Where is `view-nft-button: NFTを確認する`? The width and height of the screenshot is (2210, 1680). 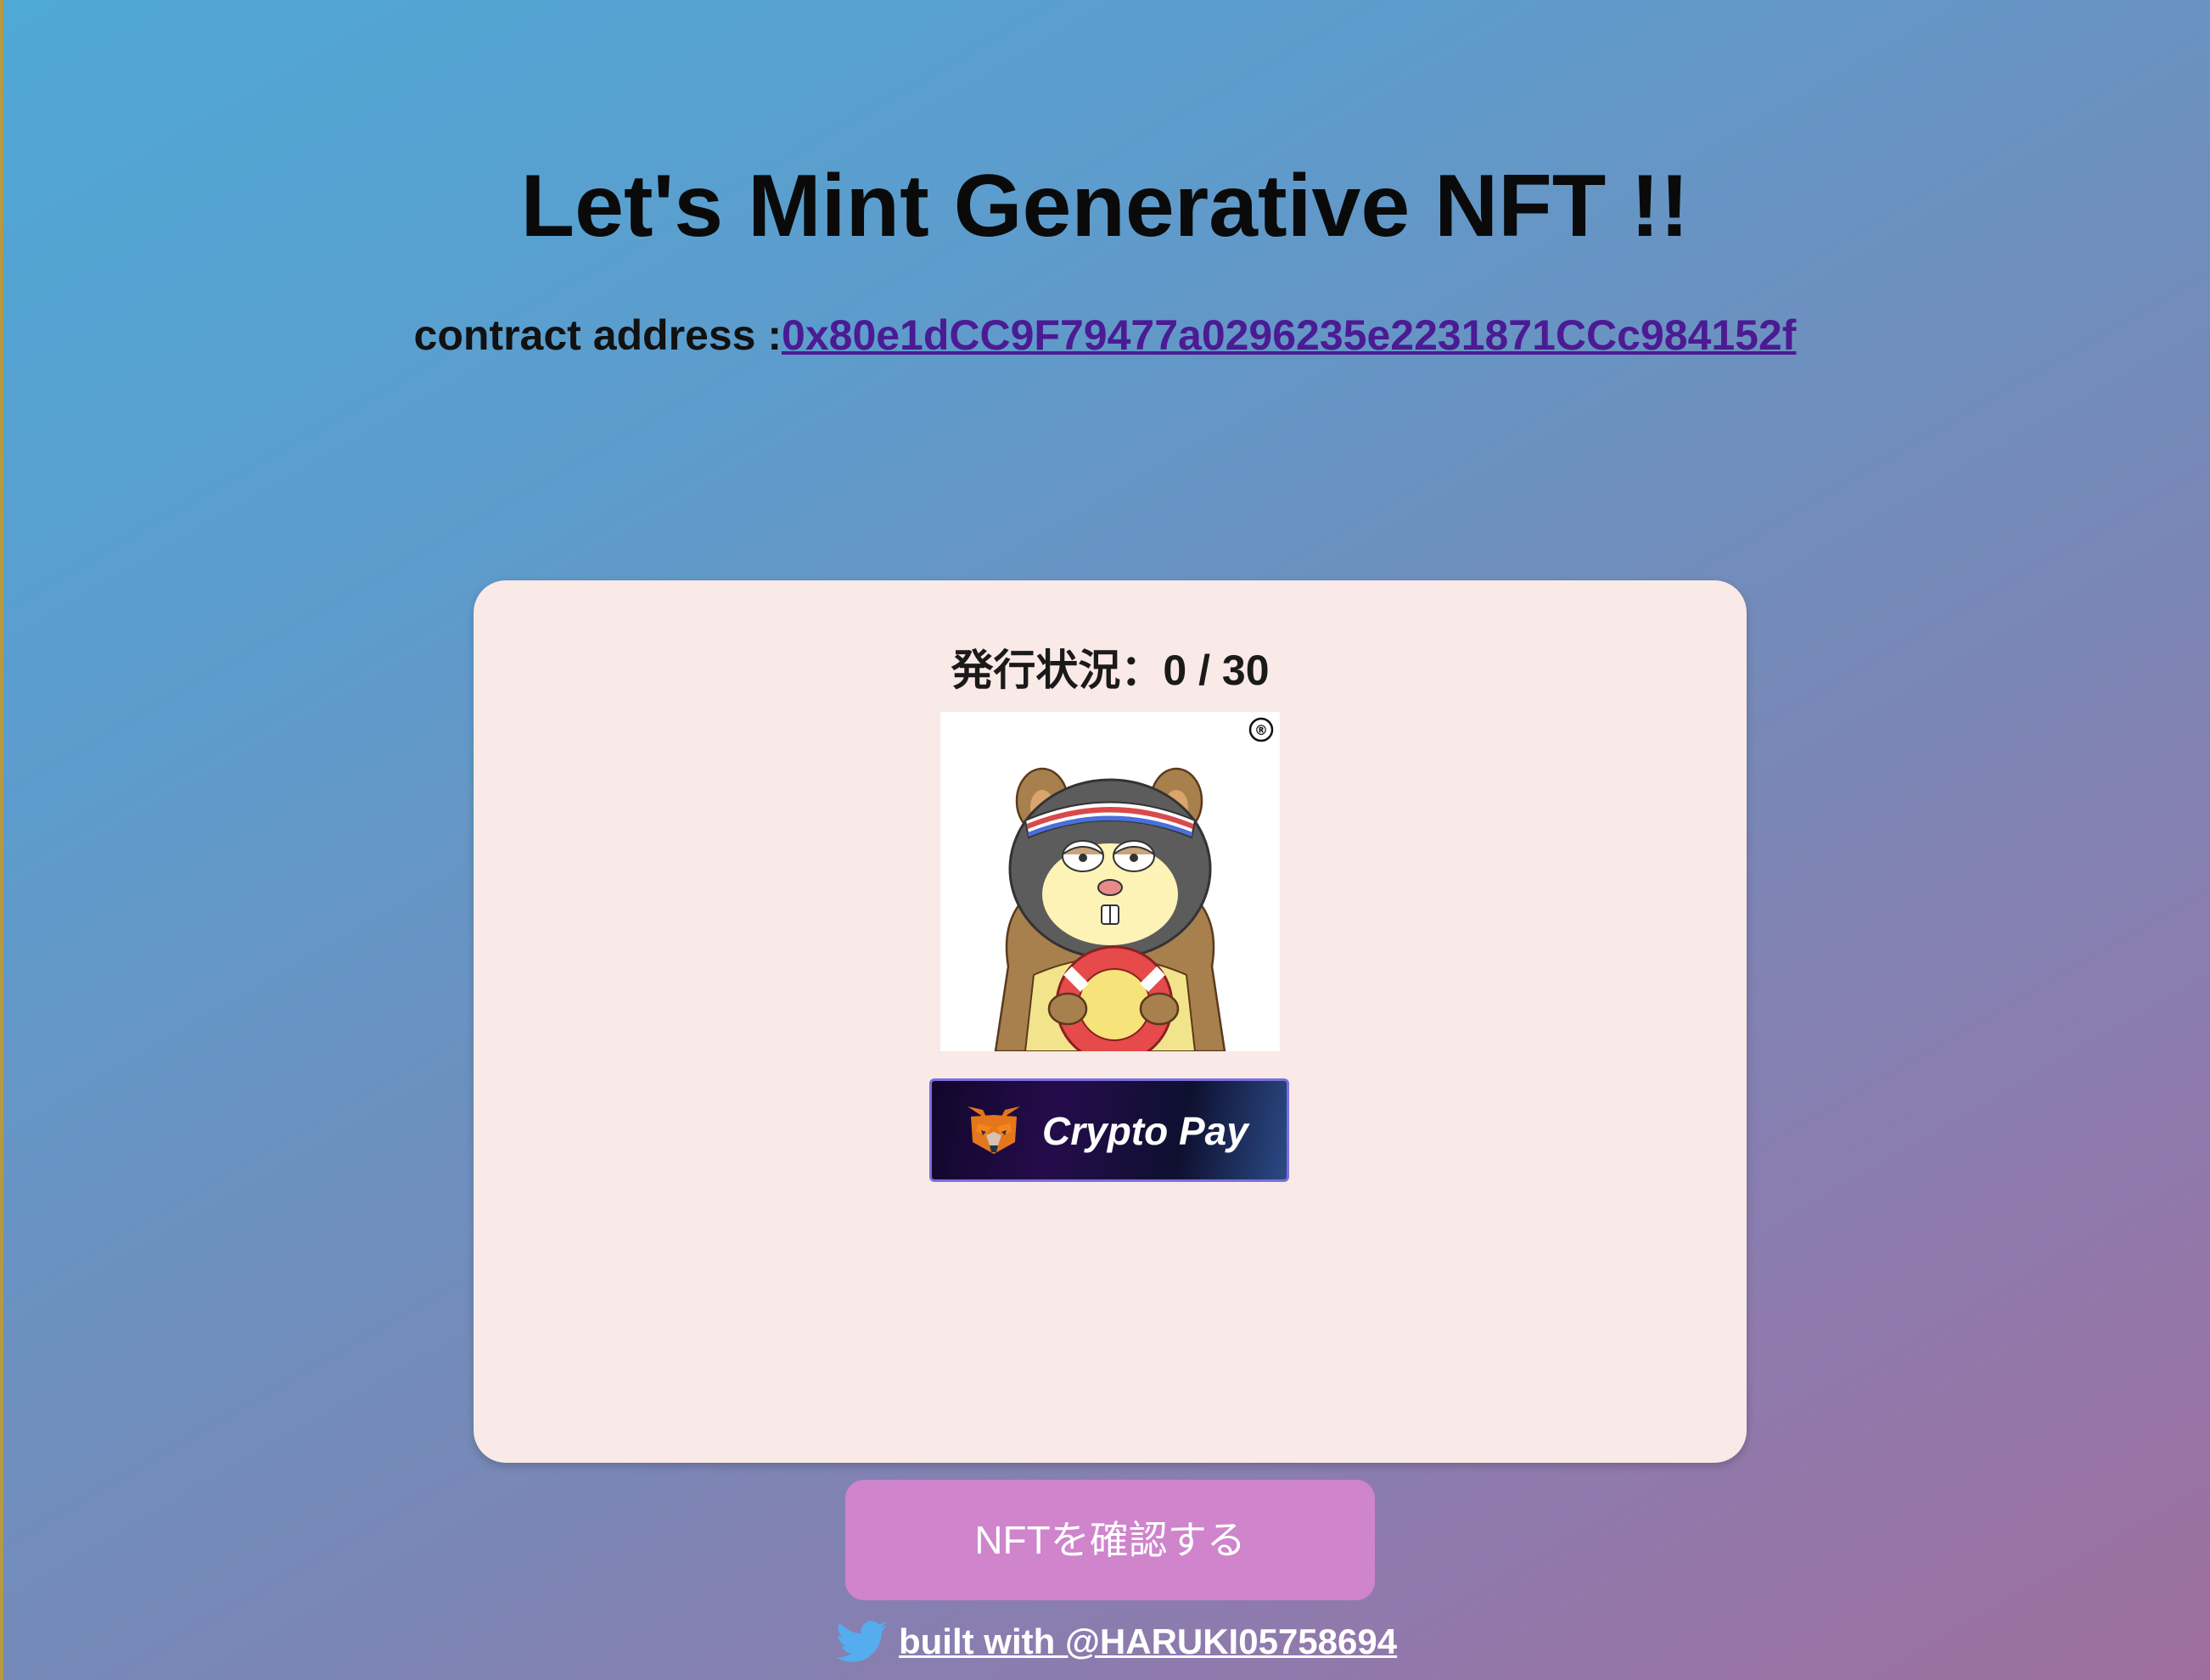
view-nft-button: NFTを確認する is located at coordinates (1110, 1540).